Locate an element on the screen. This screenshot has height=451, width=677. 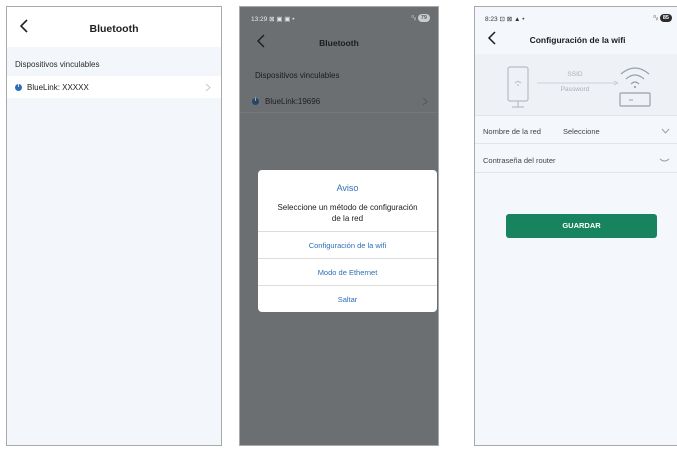
network-select: Seleccione is located at coordinates (581, 131).